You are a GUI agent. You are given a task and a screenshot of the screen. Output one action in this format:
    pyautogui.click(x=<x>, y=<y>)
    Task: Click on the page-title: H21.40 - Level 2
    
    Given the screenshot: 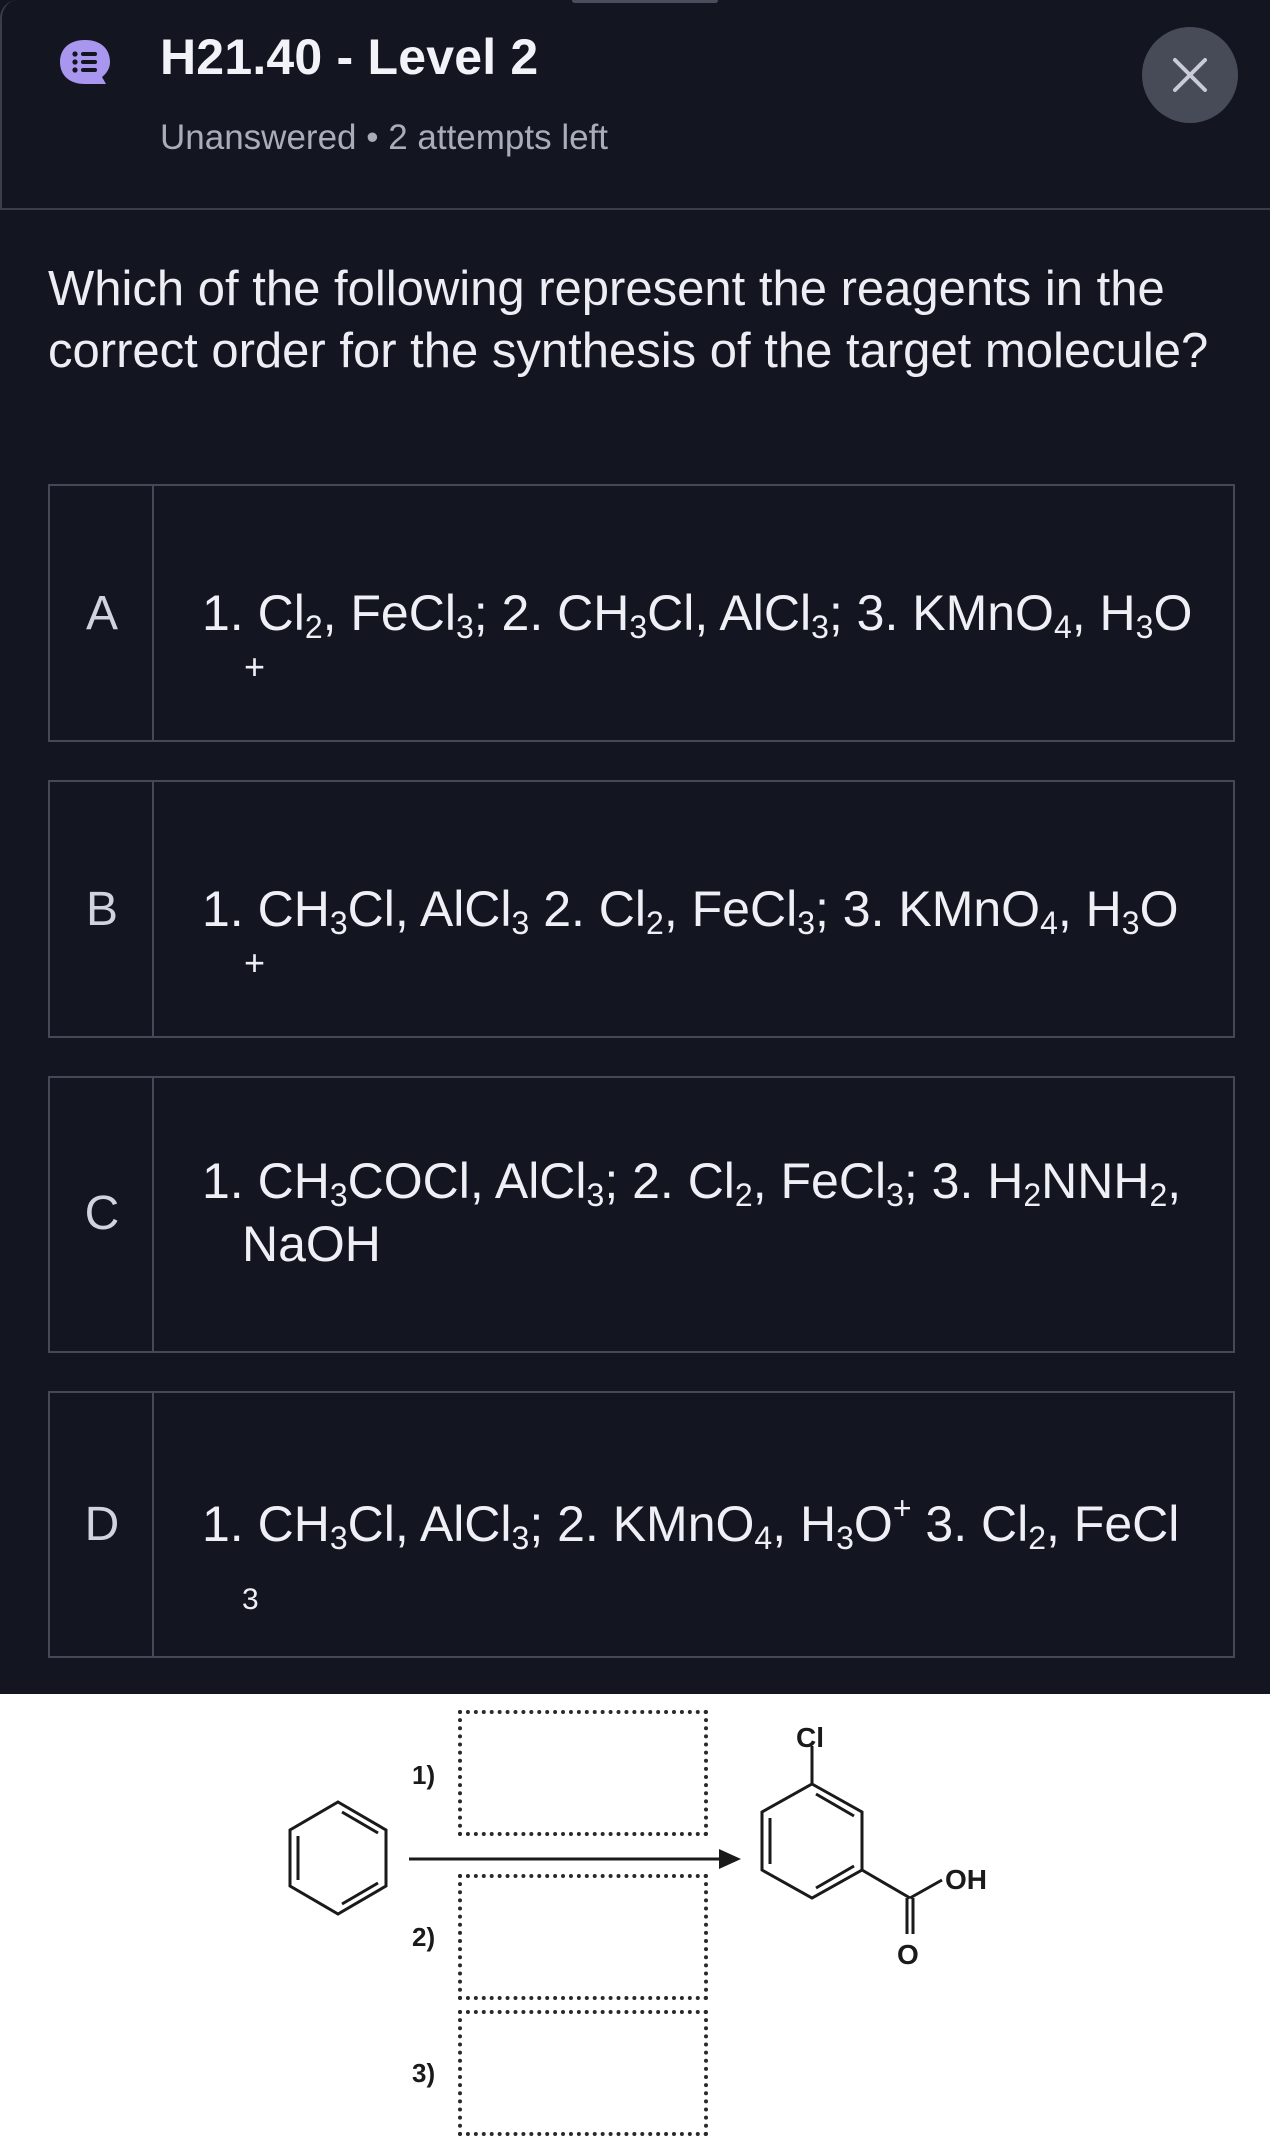 What is the action you would take?
    pyautogui.click(x=349, y=57)
    